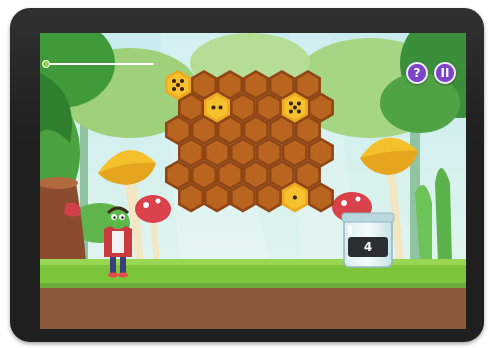 This screenshot has height=348, width=492. Describe the element at coordinates (253, 306) in the screenshot. I see `dirt-layer` at that location.